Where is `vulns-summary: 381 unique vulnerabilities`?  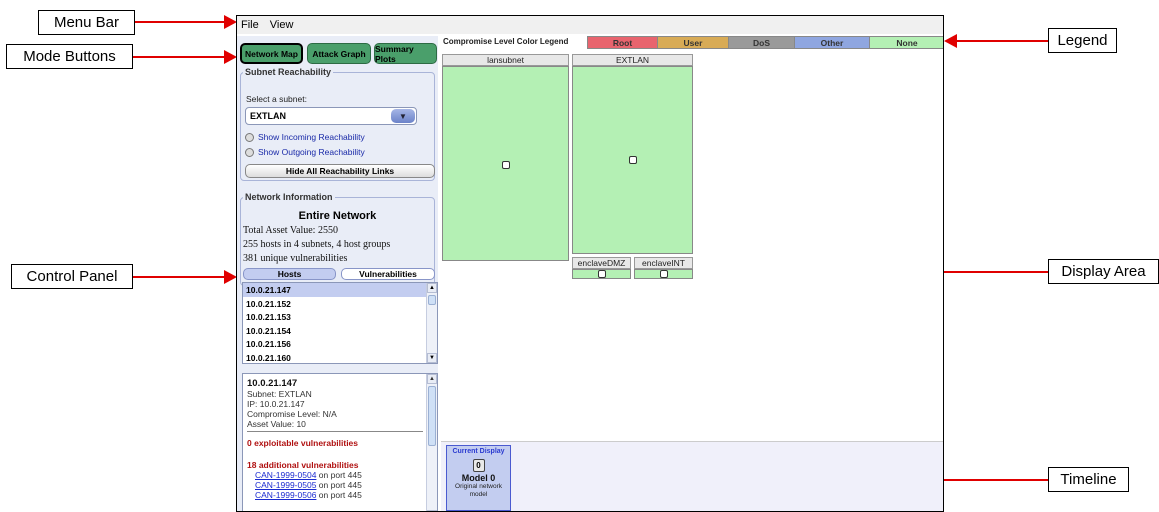 vulns-summary: 381 unique vulnerabilities is located at coordinates (295, 258).